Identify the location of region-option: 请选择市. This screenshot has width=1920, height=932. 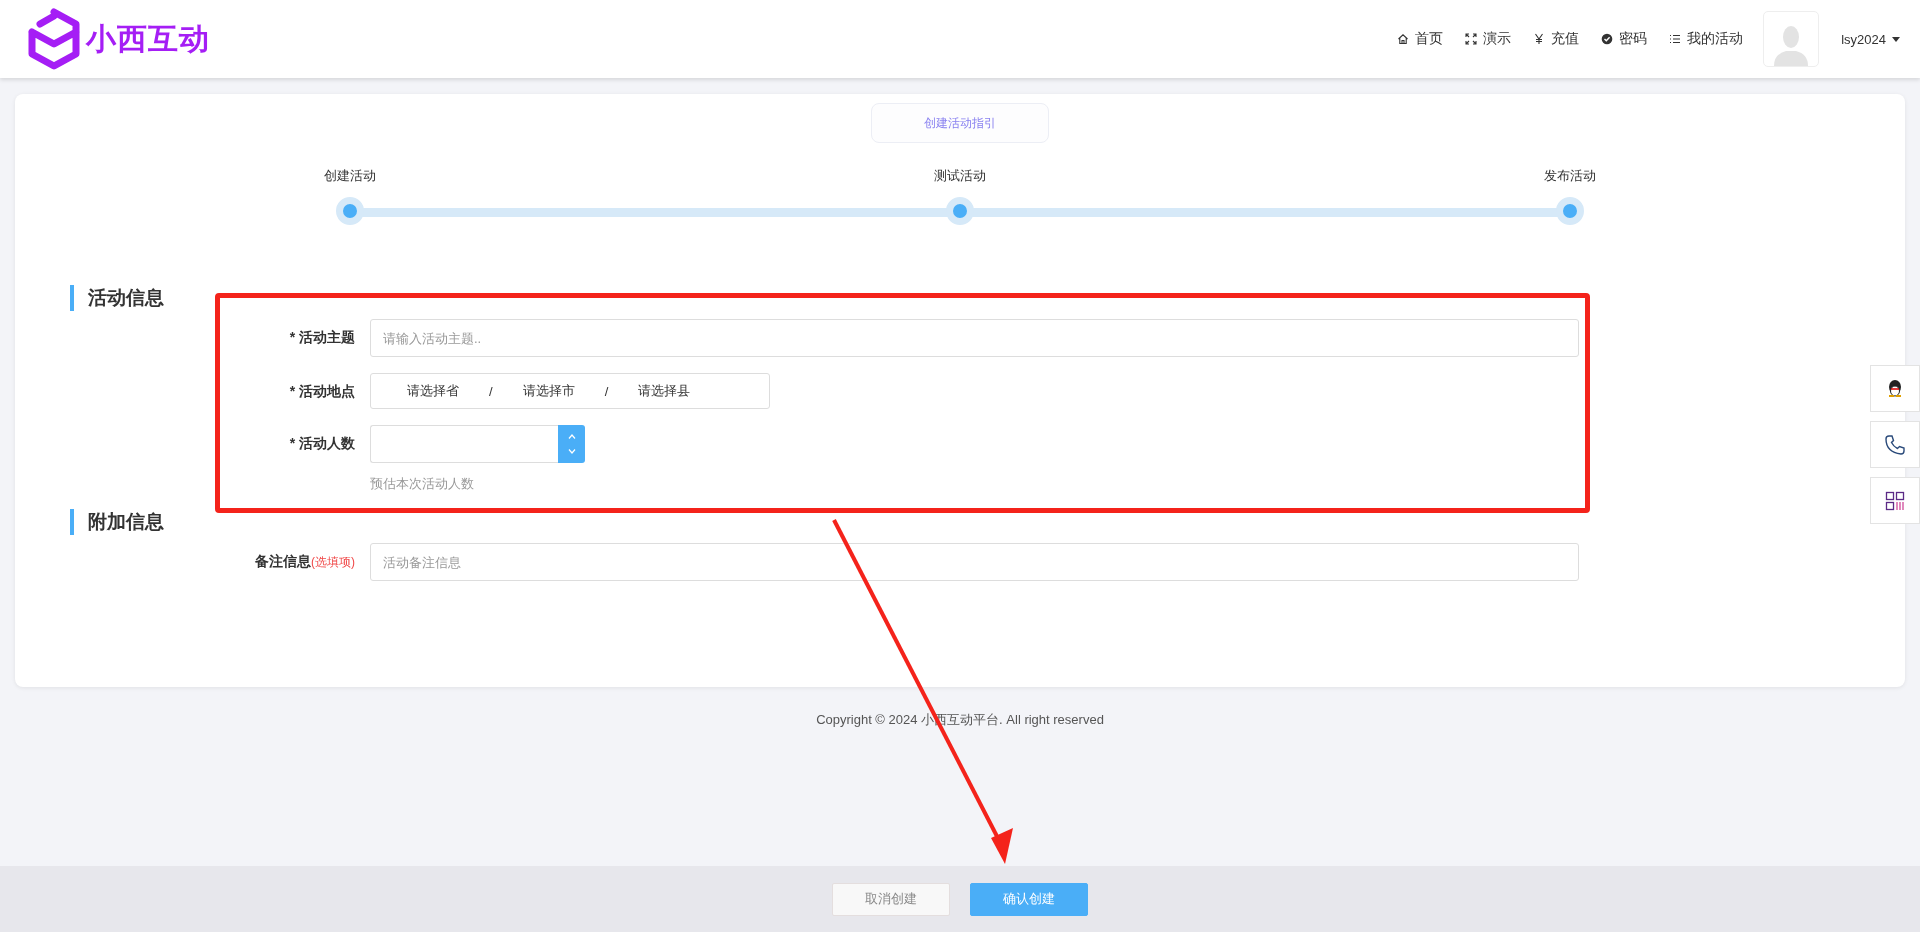
(548, 391).